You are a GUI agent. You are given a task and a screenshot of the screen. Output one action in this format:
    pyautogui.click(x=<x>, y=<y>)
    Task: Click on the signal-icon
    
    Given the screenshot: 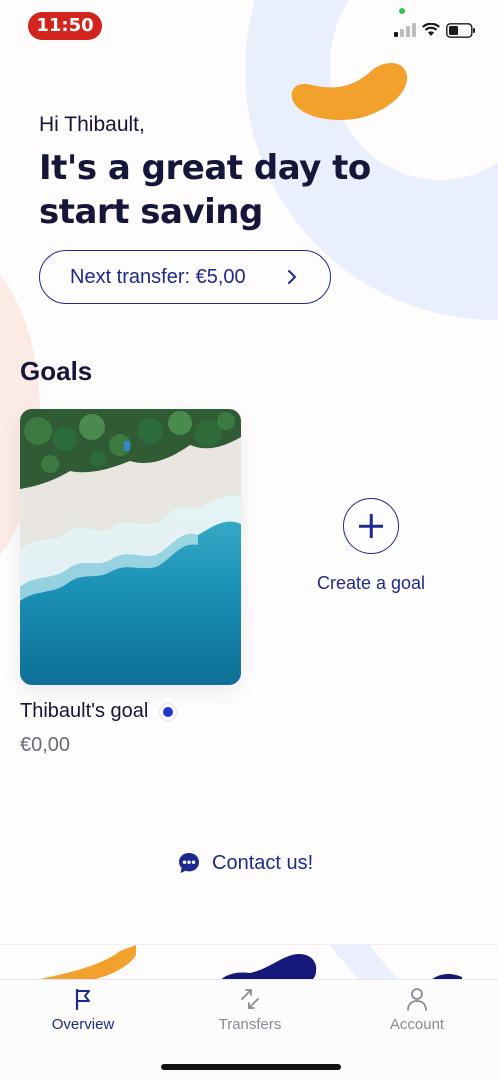 What is the action you would take?
    pyautogui.click(x=405, y=30)
    